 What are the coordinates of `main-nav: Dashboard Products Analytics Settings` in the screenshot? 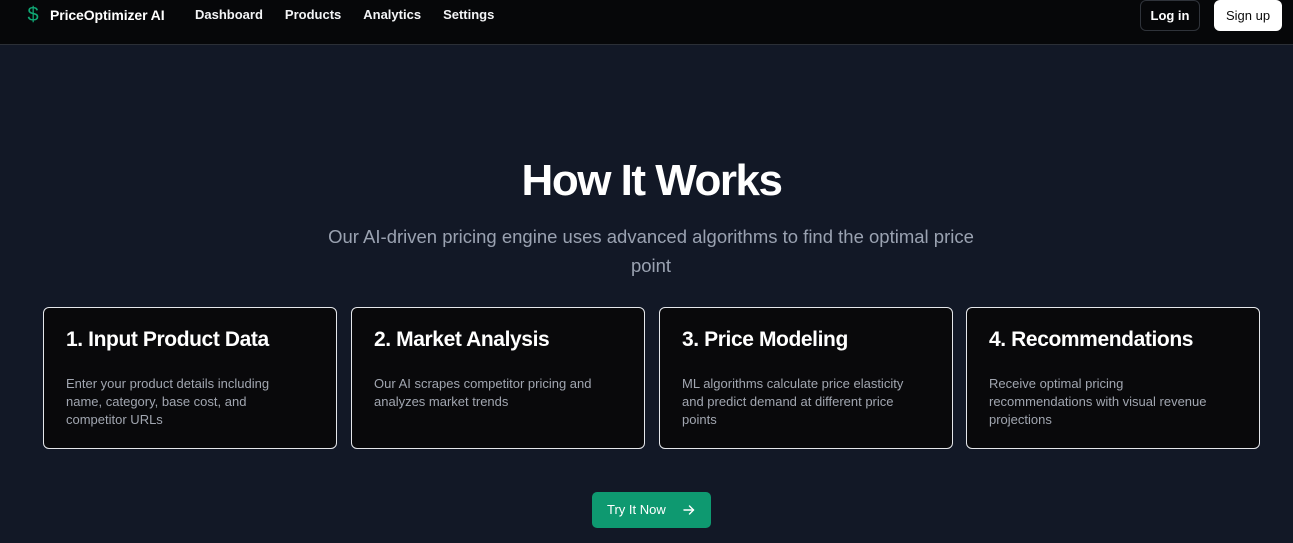 It's located at (355, 14).